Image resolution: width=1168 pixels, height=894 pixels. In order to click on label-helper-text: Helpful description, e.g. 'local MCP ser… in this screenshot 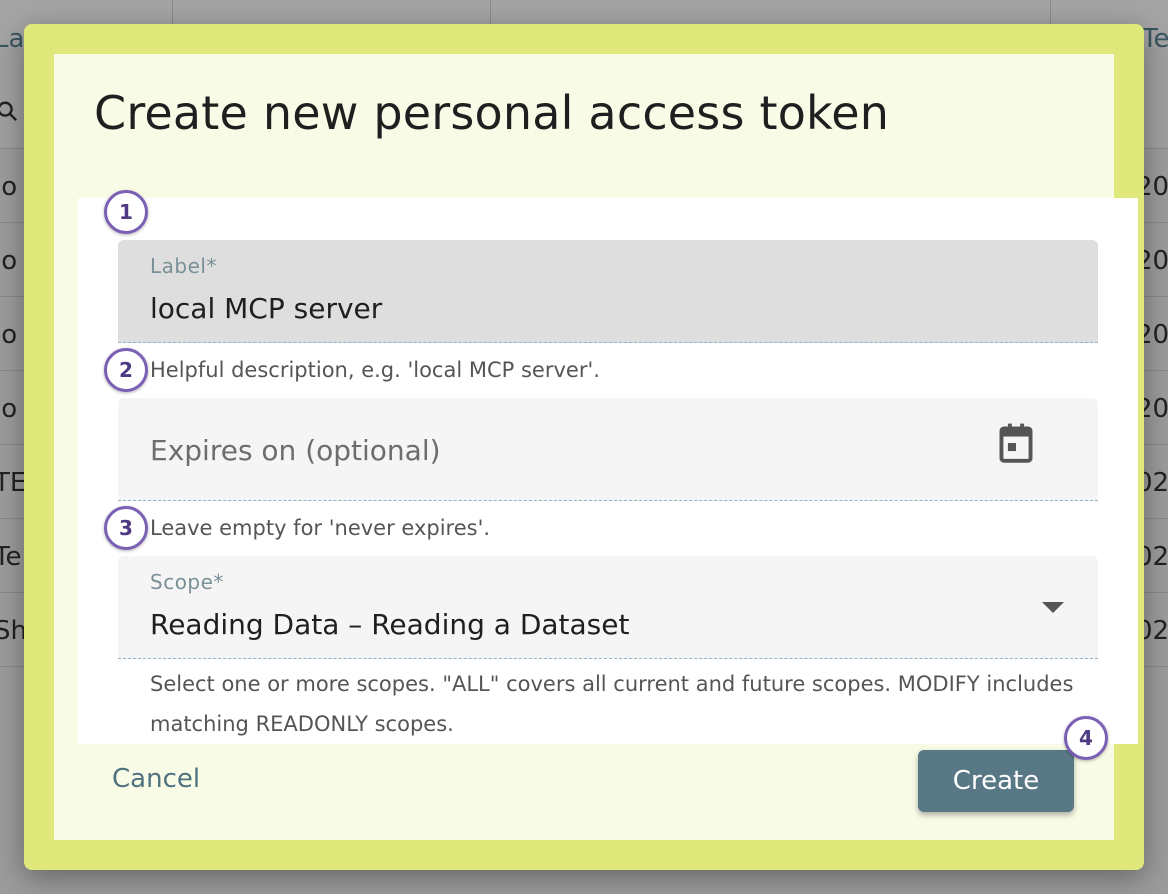, I will do `click(375, 370)`.